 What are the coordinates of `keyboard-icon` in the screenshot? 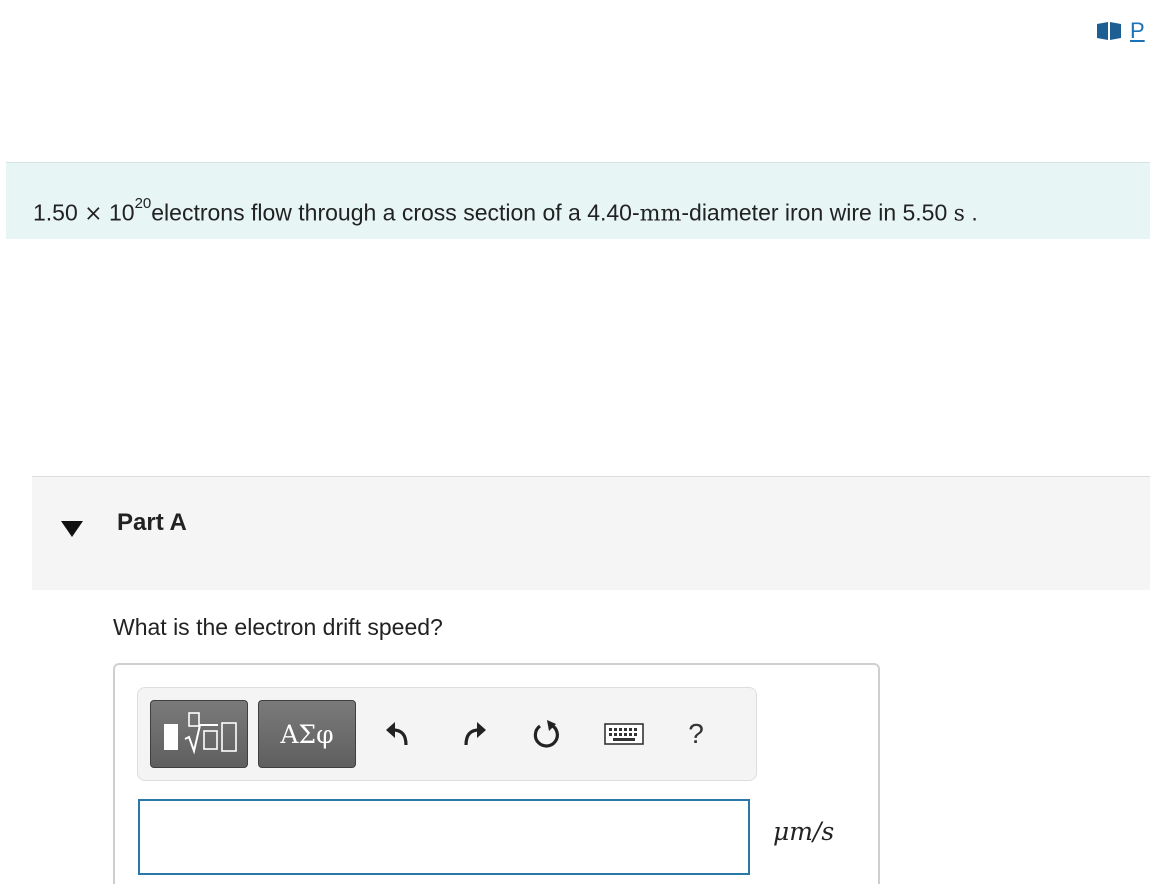 It's located at (624, 734).